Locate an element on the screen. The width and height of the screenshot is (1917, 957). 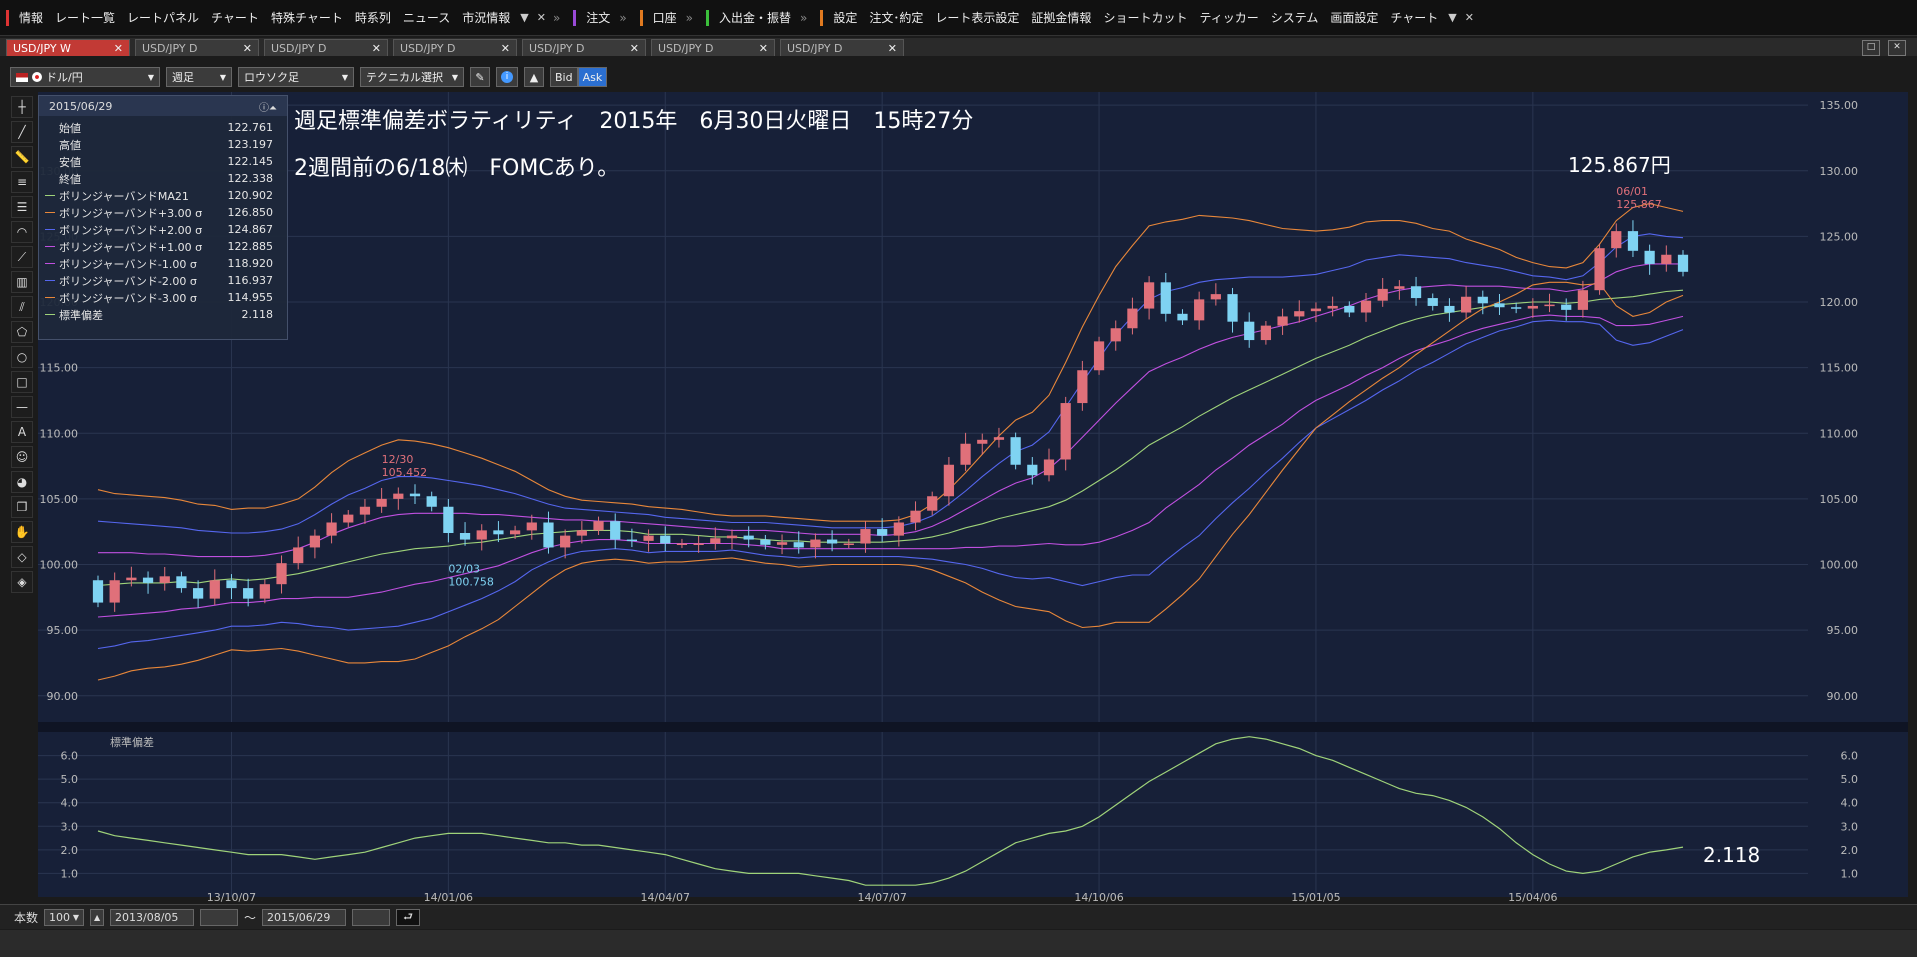
menu-item: 入出金・振替 is located at coordinates (755, 17).